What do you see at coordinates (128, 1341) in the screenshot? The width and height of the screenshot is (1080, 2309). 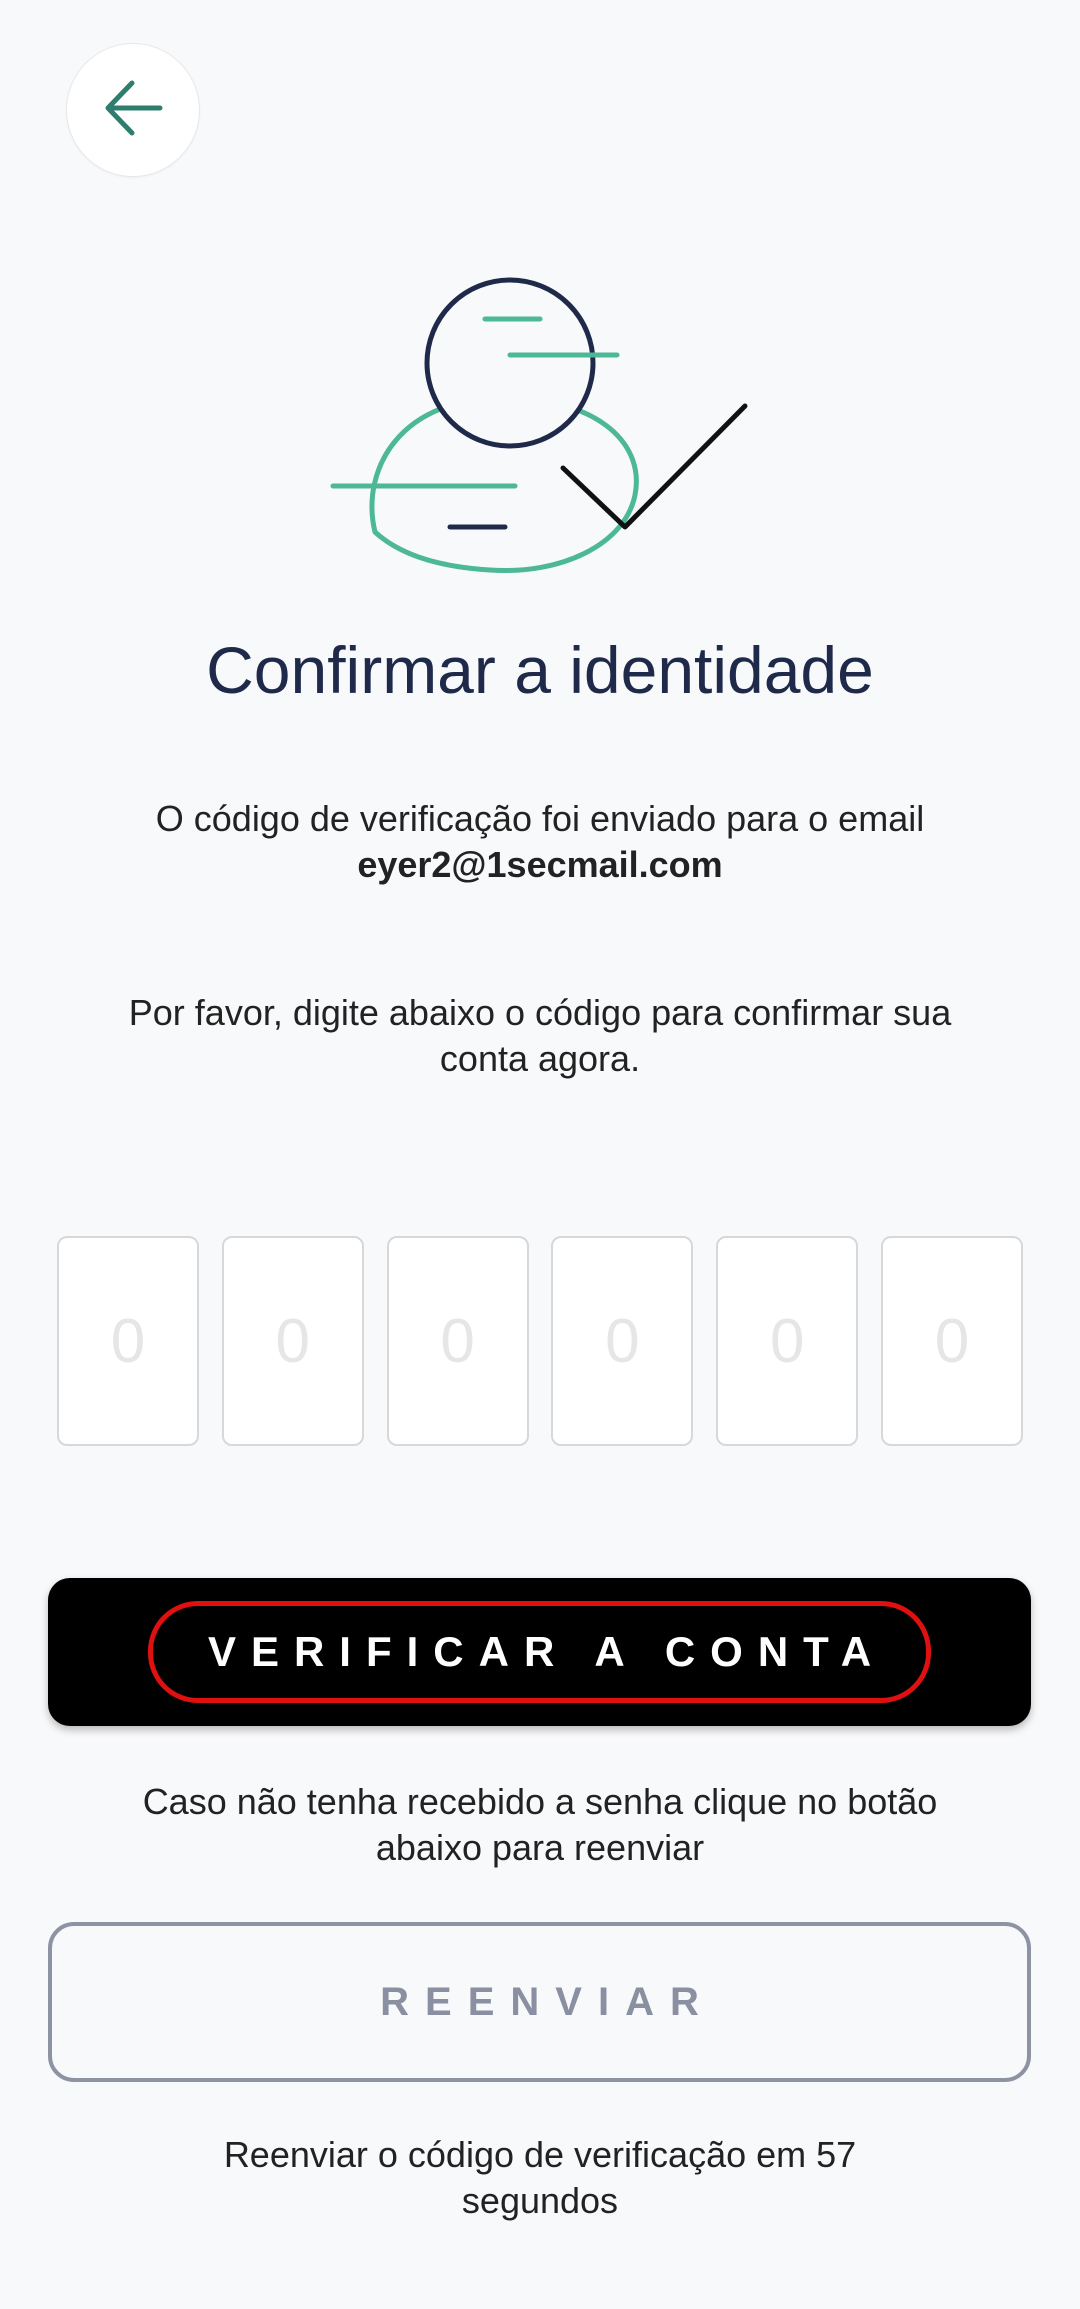 I see `code-digit-input-1: 0` at bounding box center [128, 1341].